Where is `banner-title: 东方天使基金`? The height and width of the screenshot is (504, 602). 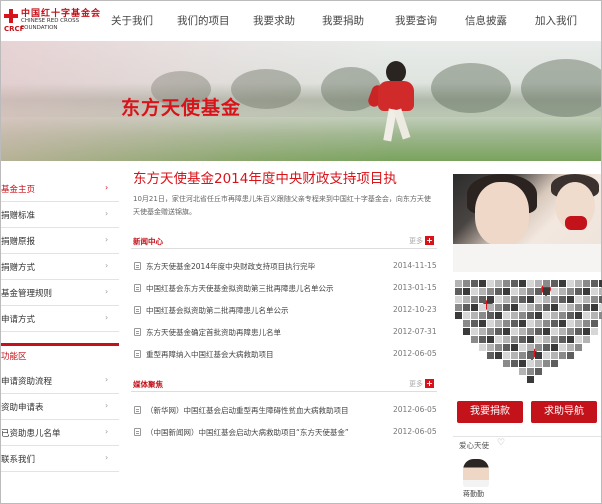
banner-title: 东方天使基金 is located at coordinates (181, 108).